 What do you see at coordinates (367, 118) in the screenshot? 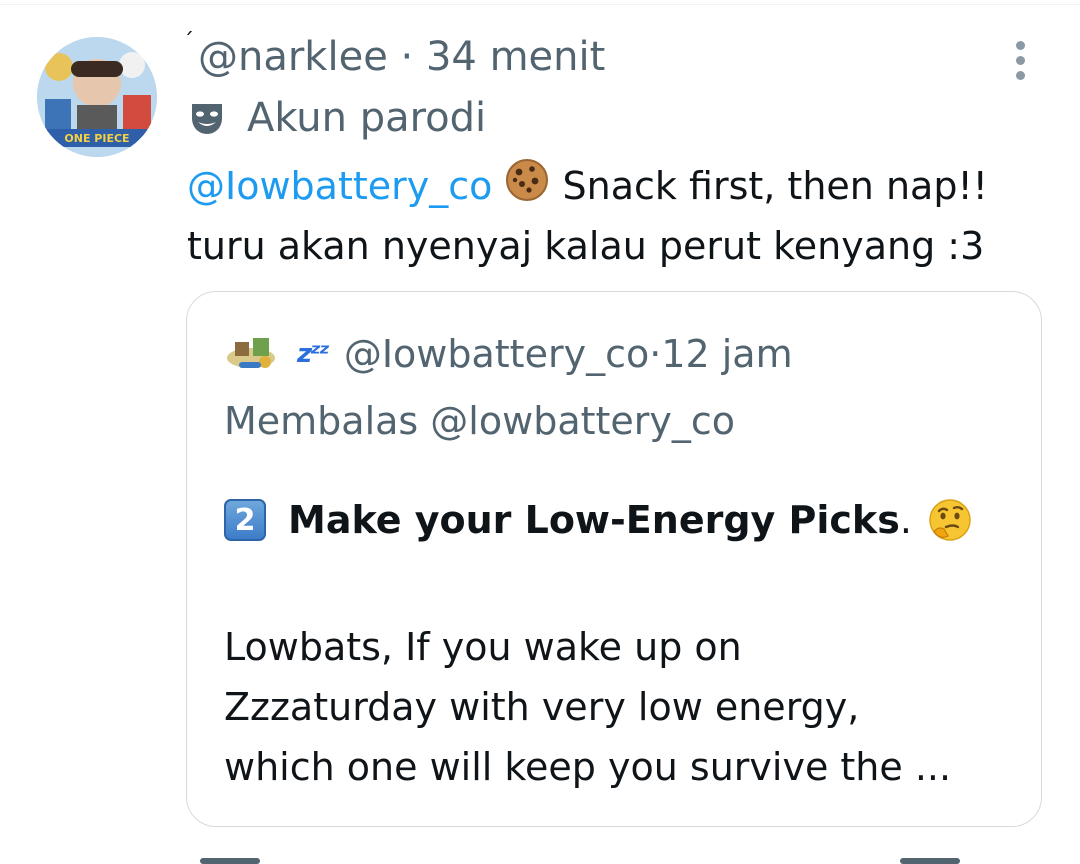
I see `parody-label-text: Akun parodi` at bounding box center [367, 118].